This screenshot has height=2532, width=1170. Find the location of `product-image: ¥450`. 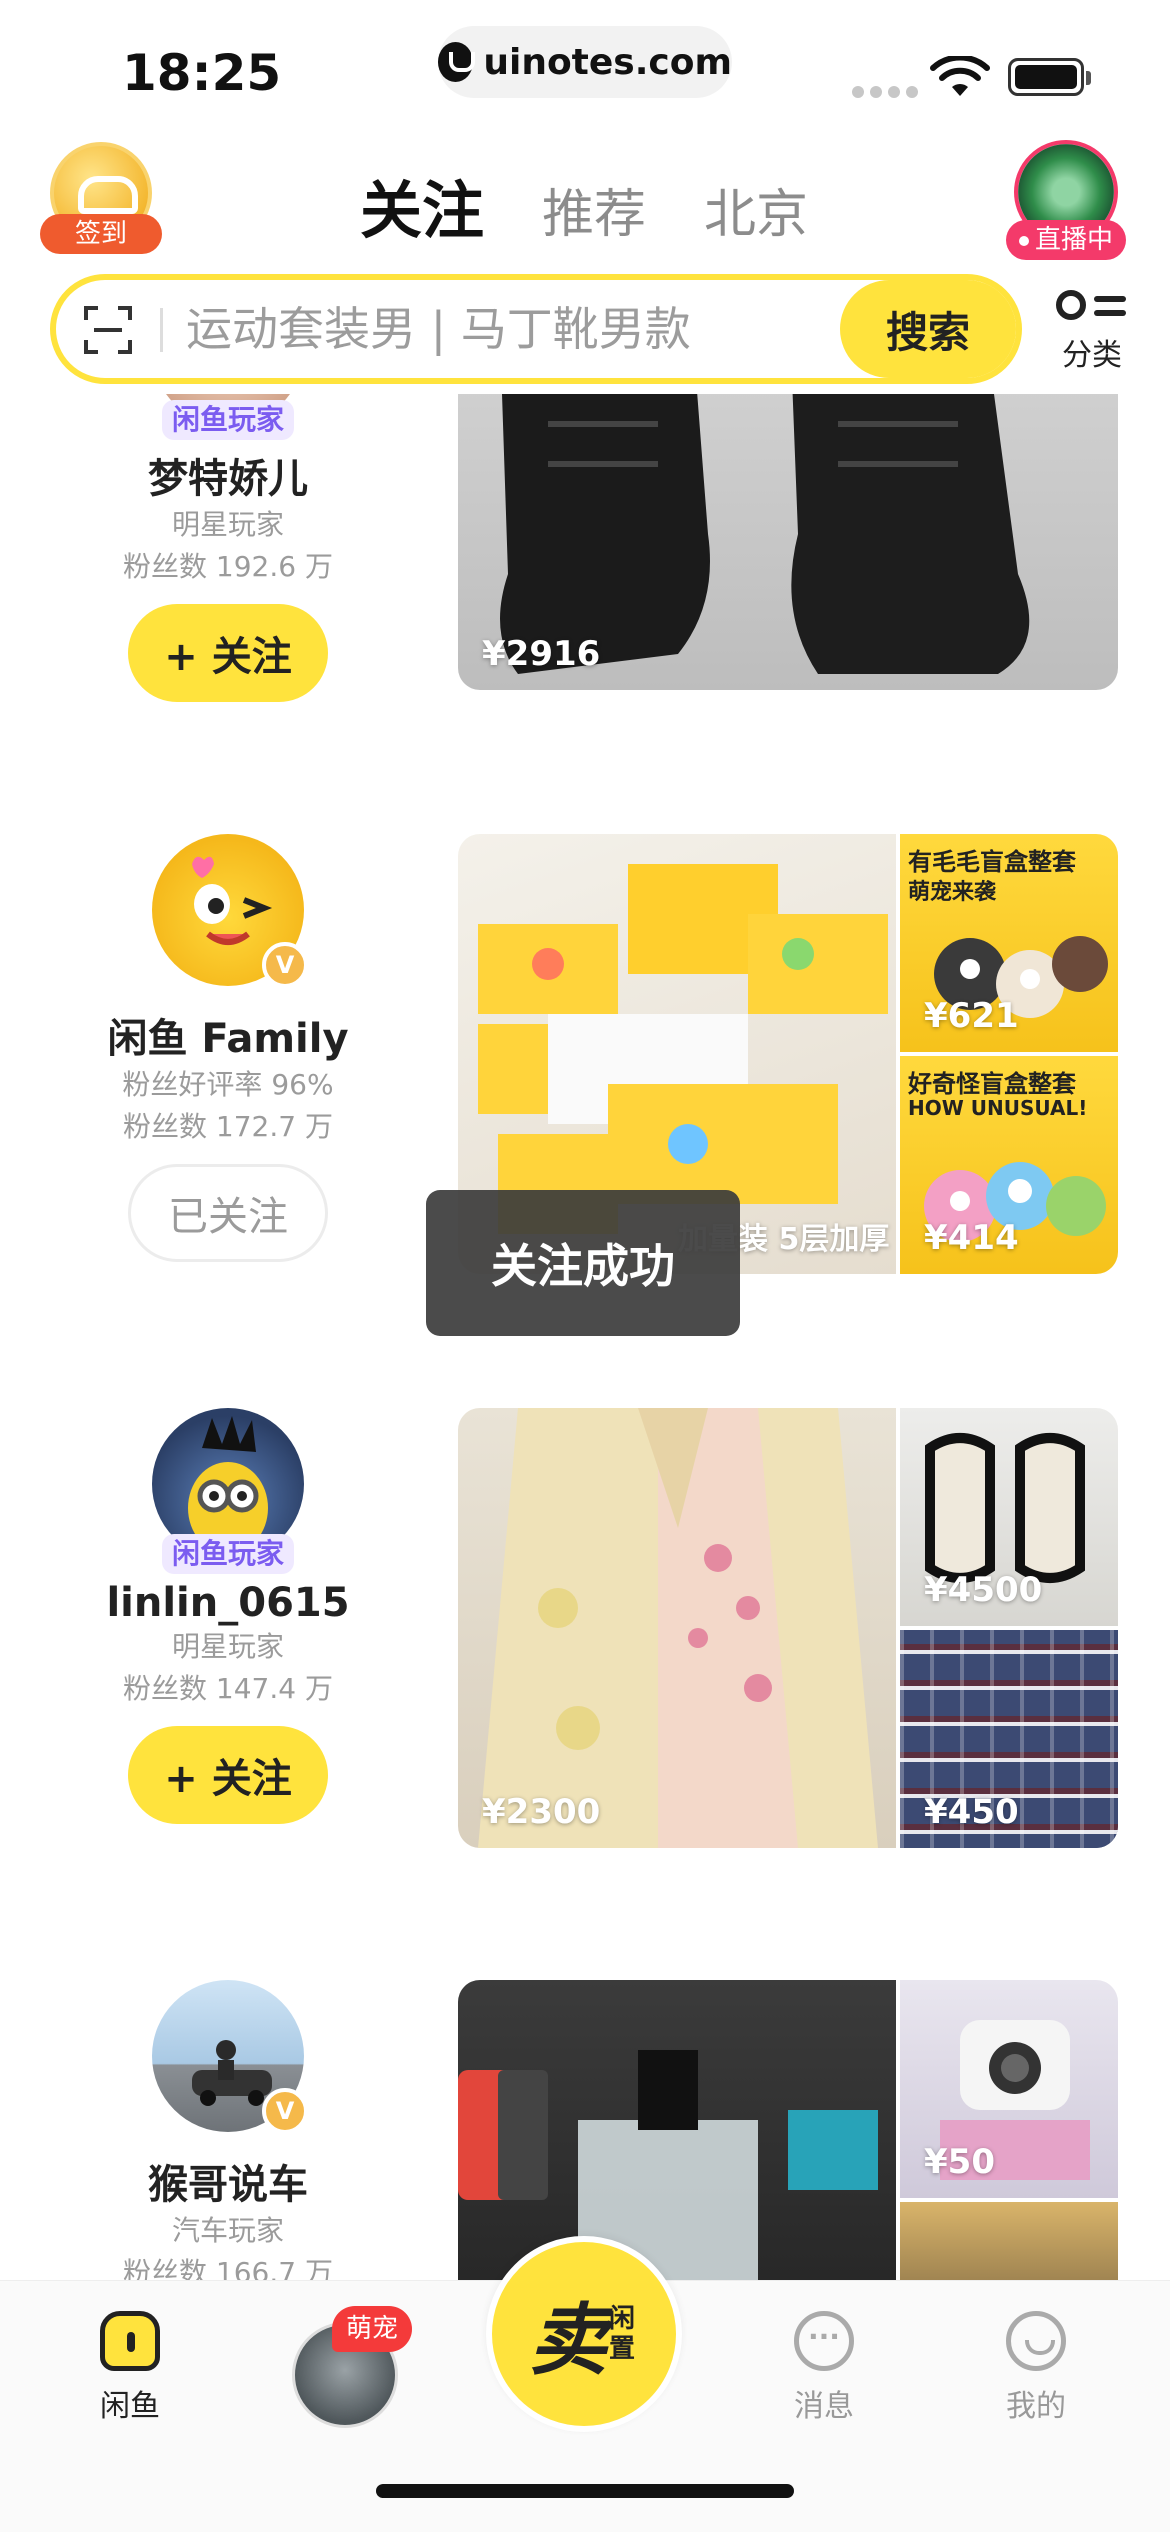

product-image: ¥450 is located at coordinates (1009, 1739).